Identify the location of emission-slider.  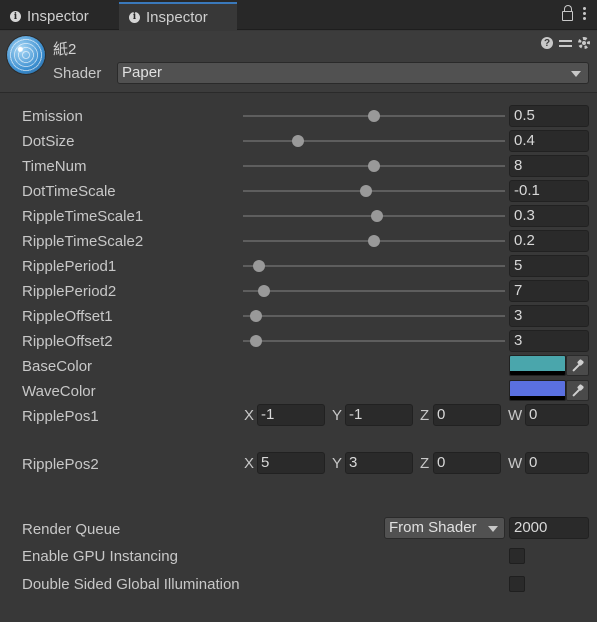
(374, 116).